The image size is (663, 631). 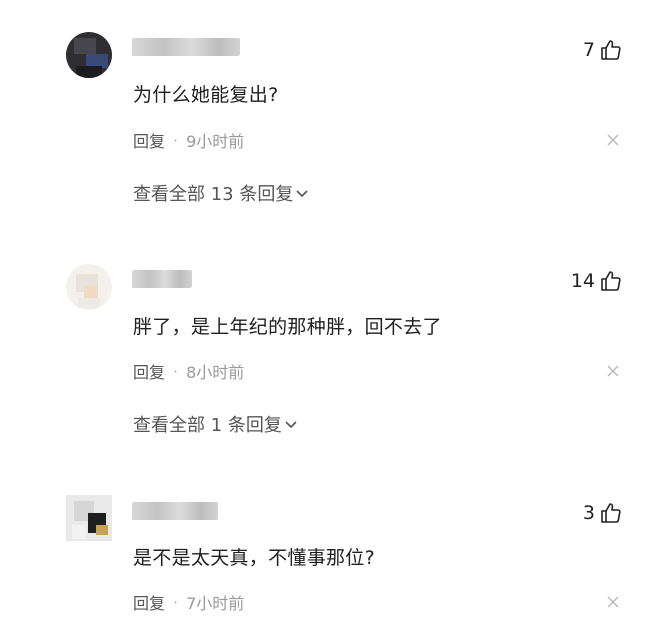 I want to click on comment-meta: 回复 · 9小时前, so click(x=188, y=140).